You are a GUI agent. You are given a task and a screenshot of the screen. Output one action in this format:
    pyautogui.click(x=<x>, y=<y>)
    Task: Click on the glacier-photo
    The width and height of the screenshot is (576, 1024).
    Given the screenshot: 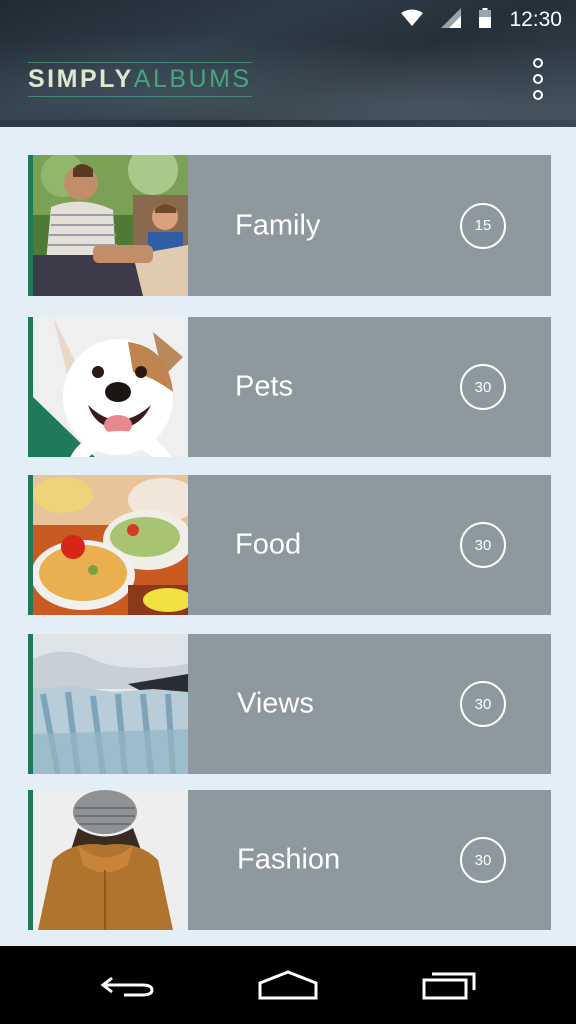 What is the action you would take?
    pyautogui.click(x=110, y=704)
    